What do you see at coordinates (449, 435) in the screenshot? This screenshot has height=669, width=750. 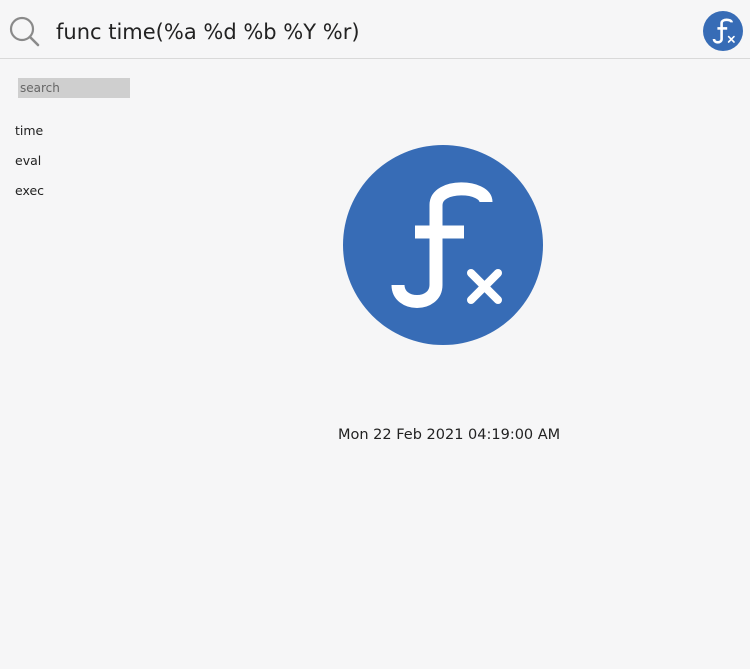 I see `result-output: Mon 22 Feb 2021 04:19:00 AM` at bounding box center [449, 435].